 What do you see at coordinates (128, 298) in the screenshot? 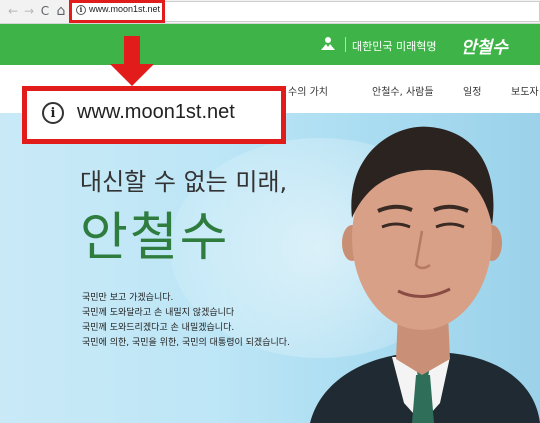
I see `hero-promise-1: 국민만 보고 가겠습니다.` at bounding box center [128, 298].